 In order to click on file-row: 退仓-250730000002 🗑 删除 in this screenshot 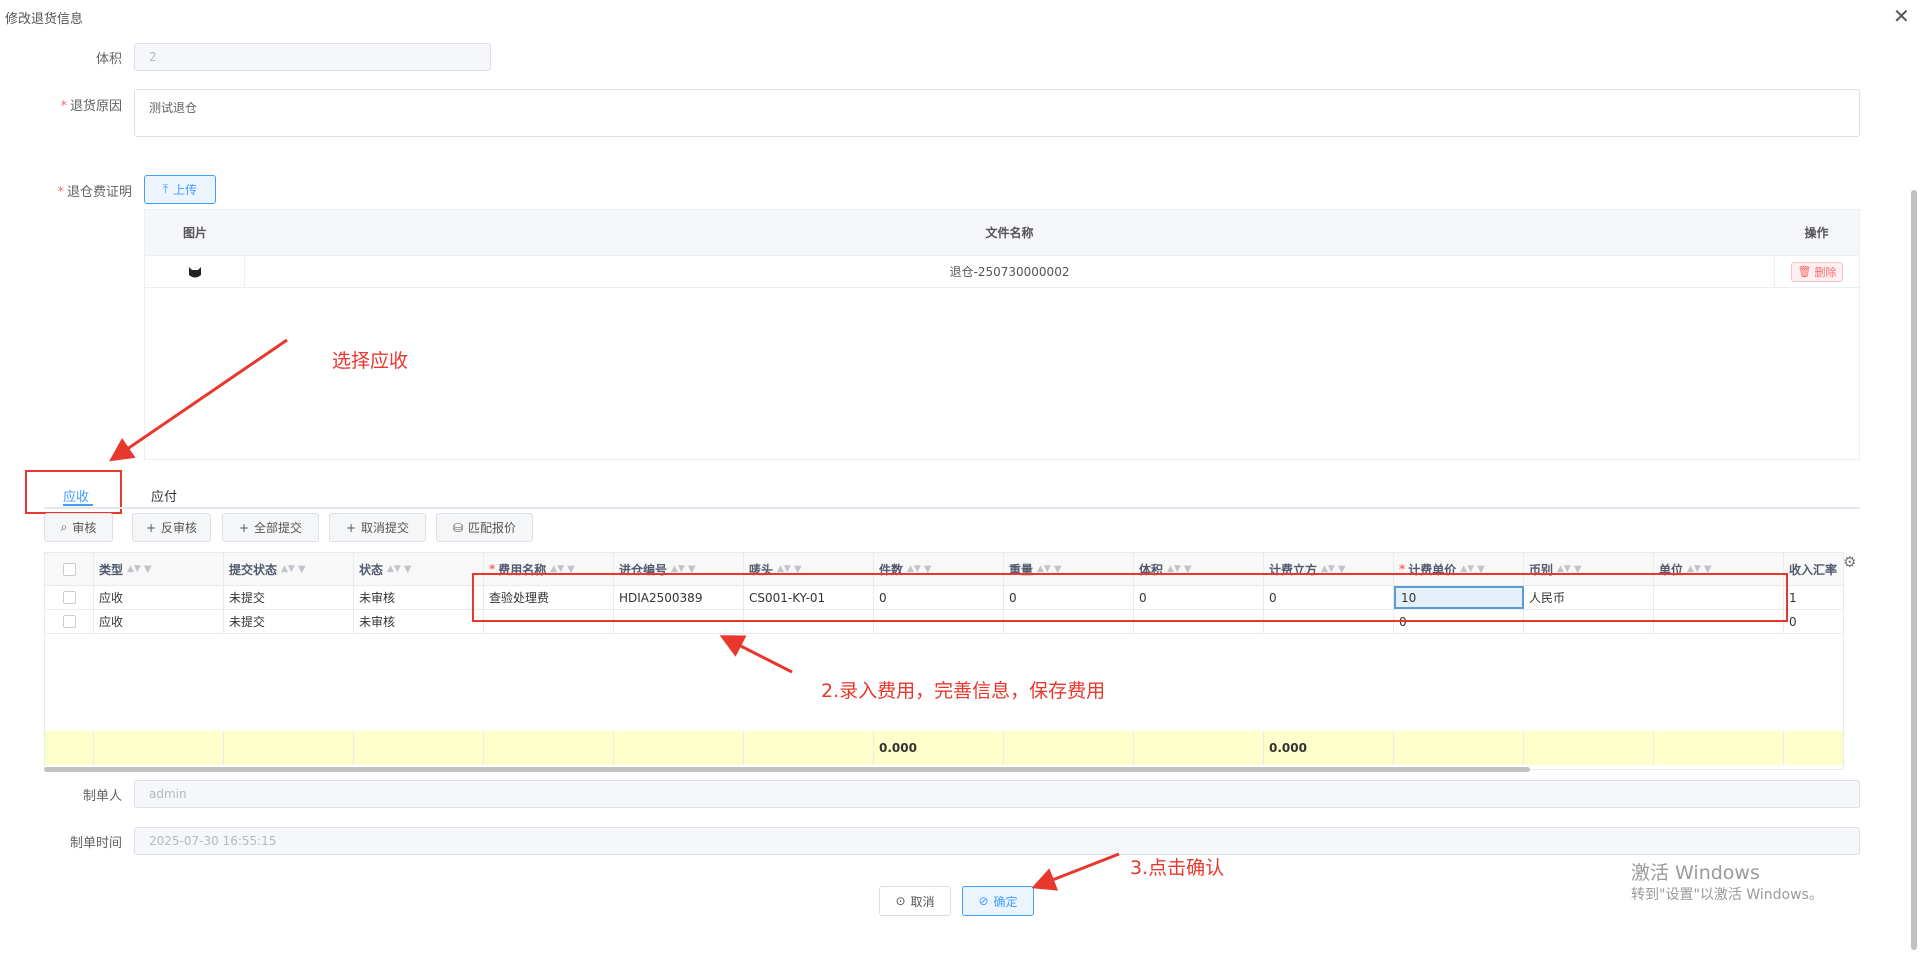, I will do `click(1002, 272)`.